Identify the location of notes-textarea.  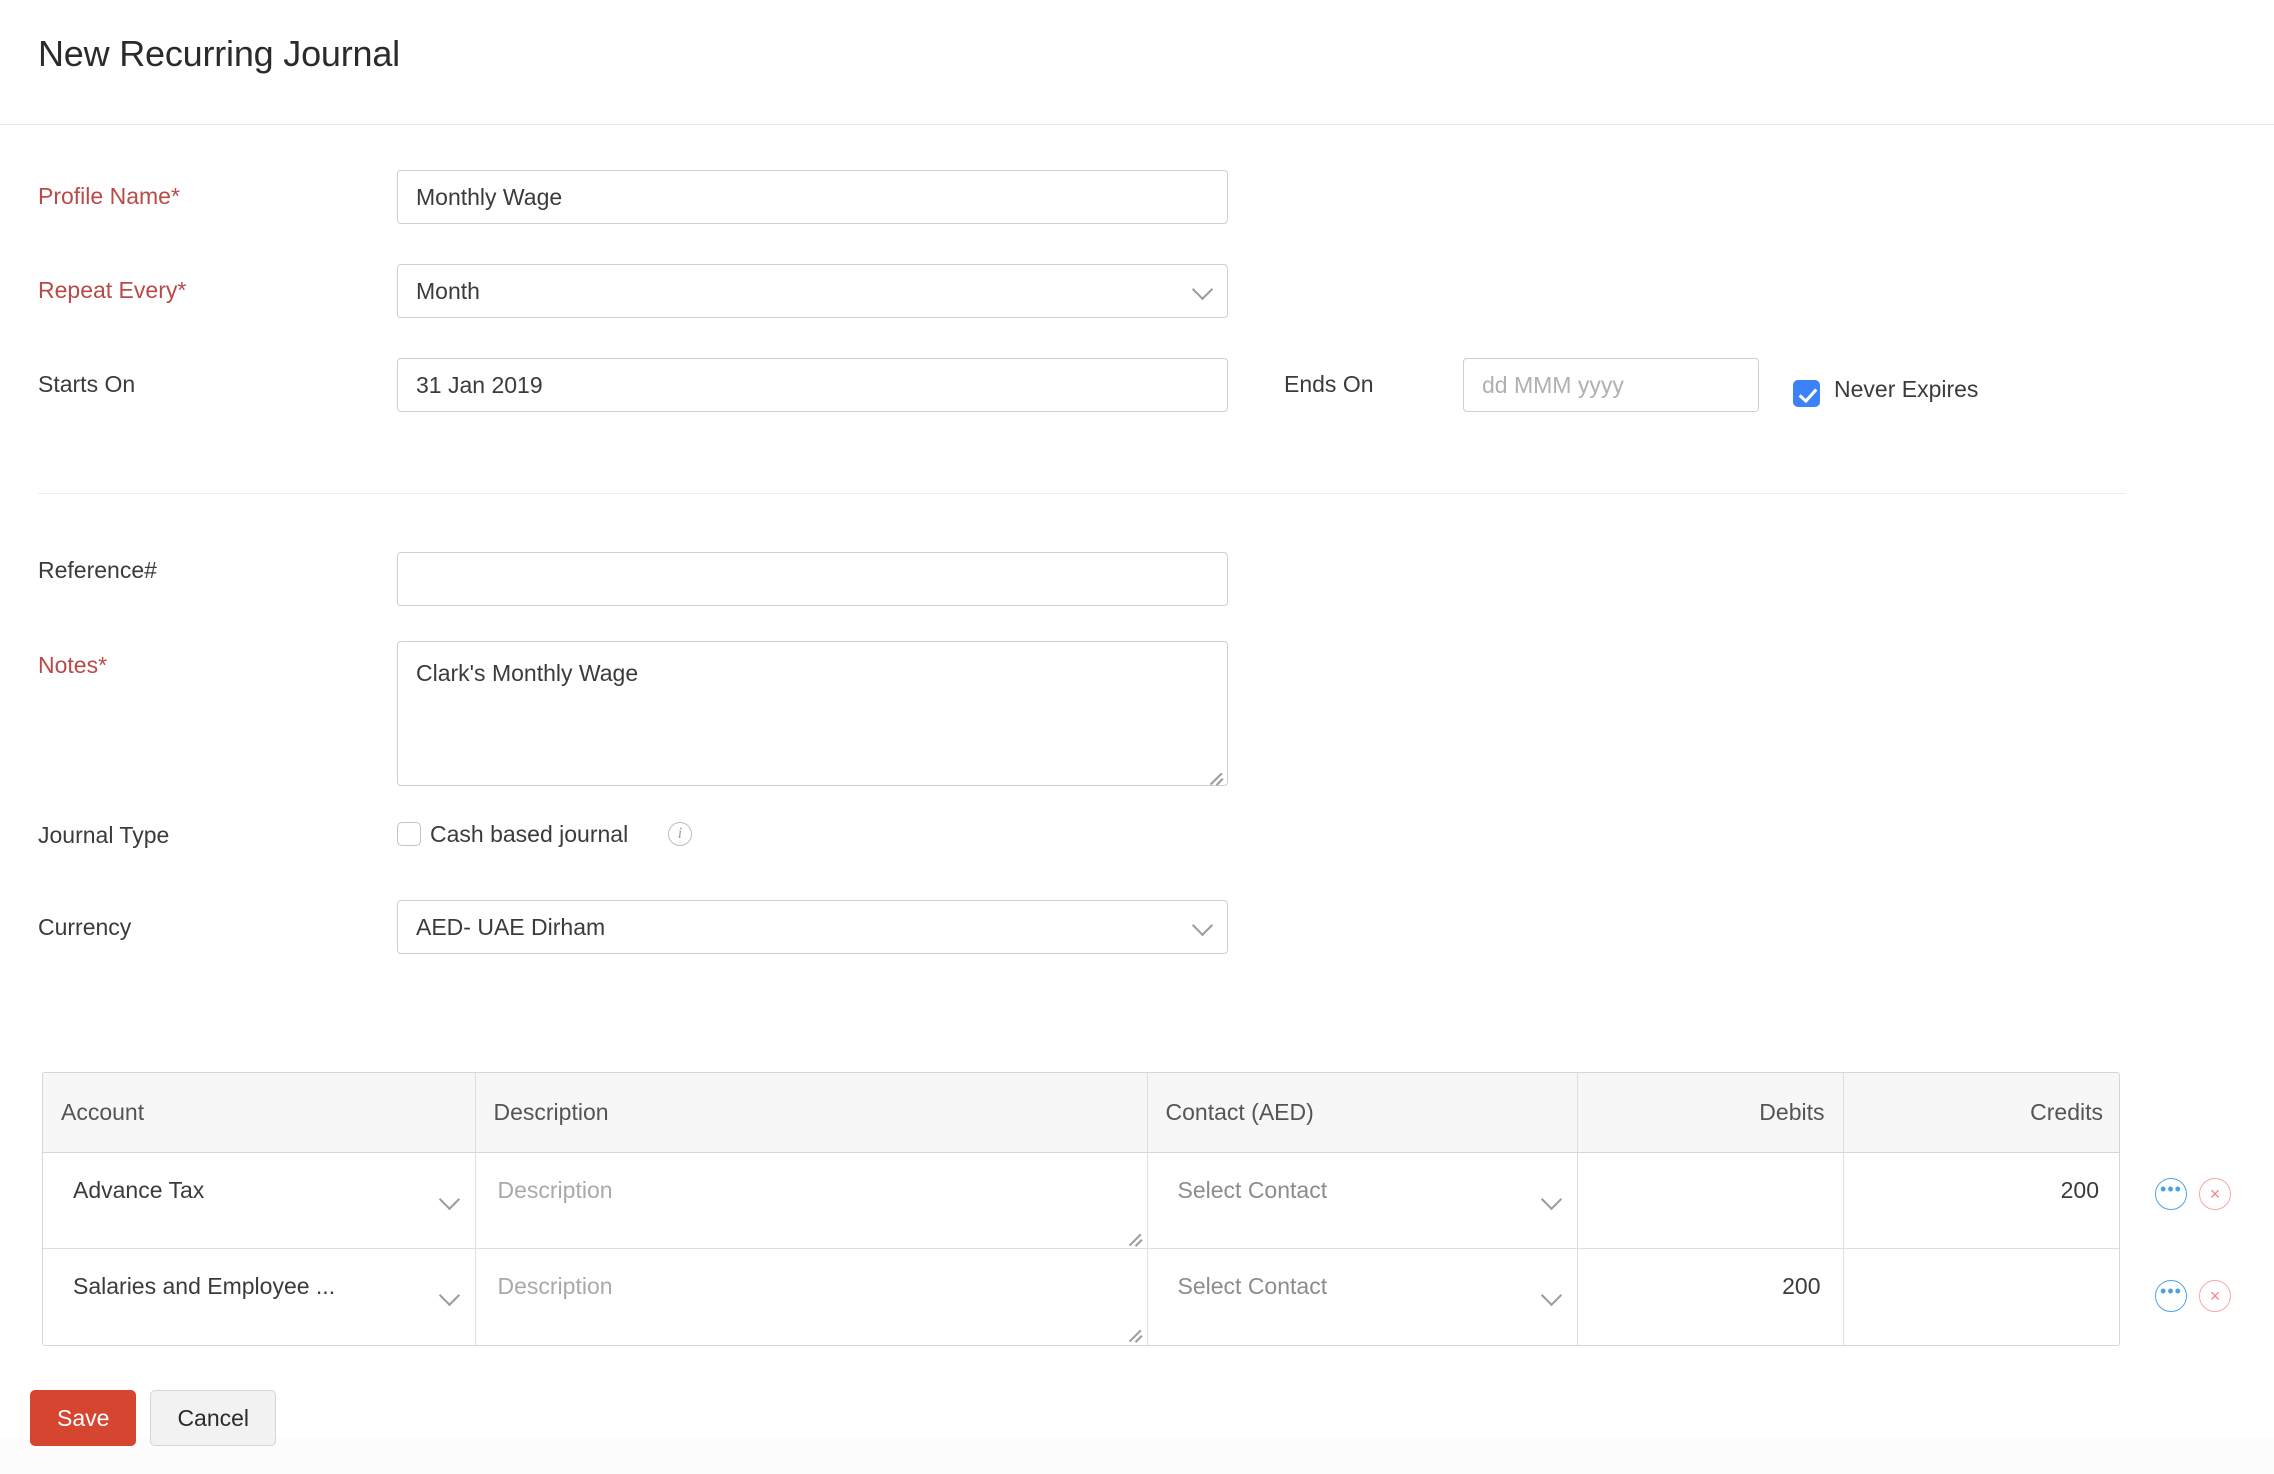
(812, 713).